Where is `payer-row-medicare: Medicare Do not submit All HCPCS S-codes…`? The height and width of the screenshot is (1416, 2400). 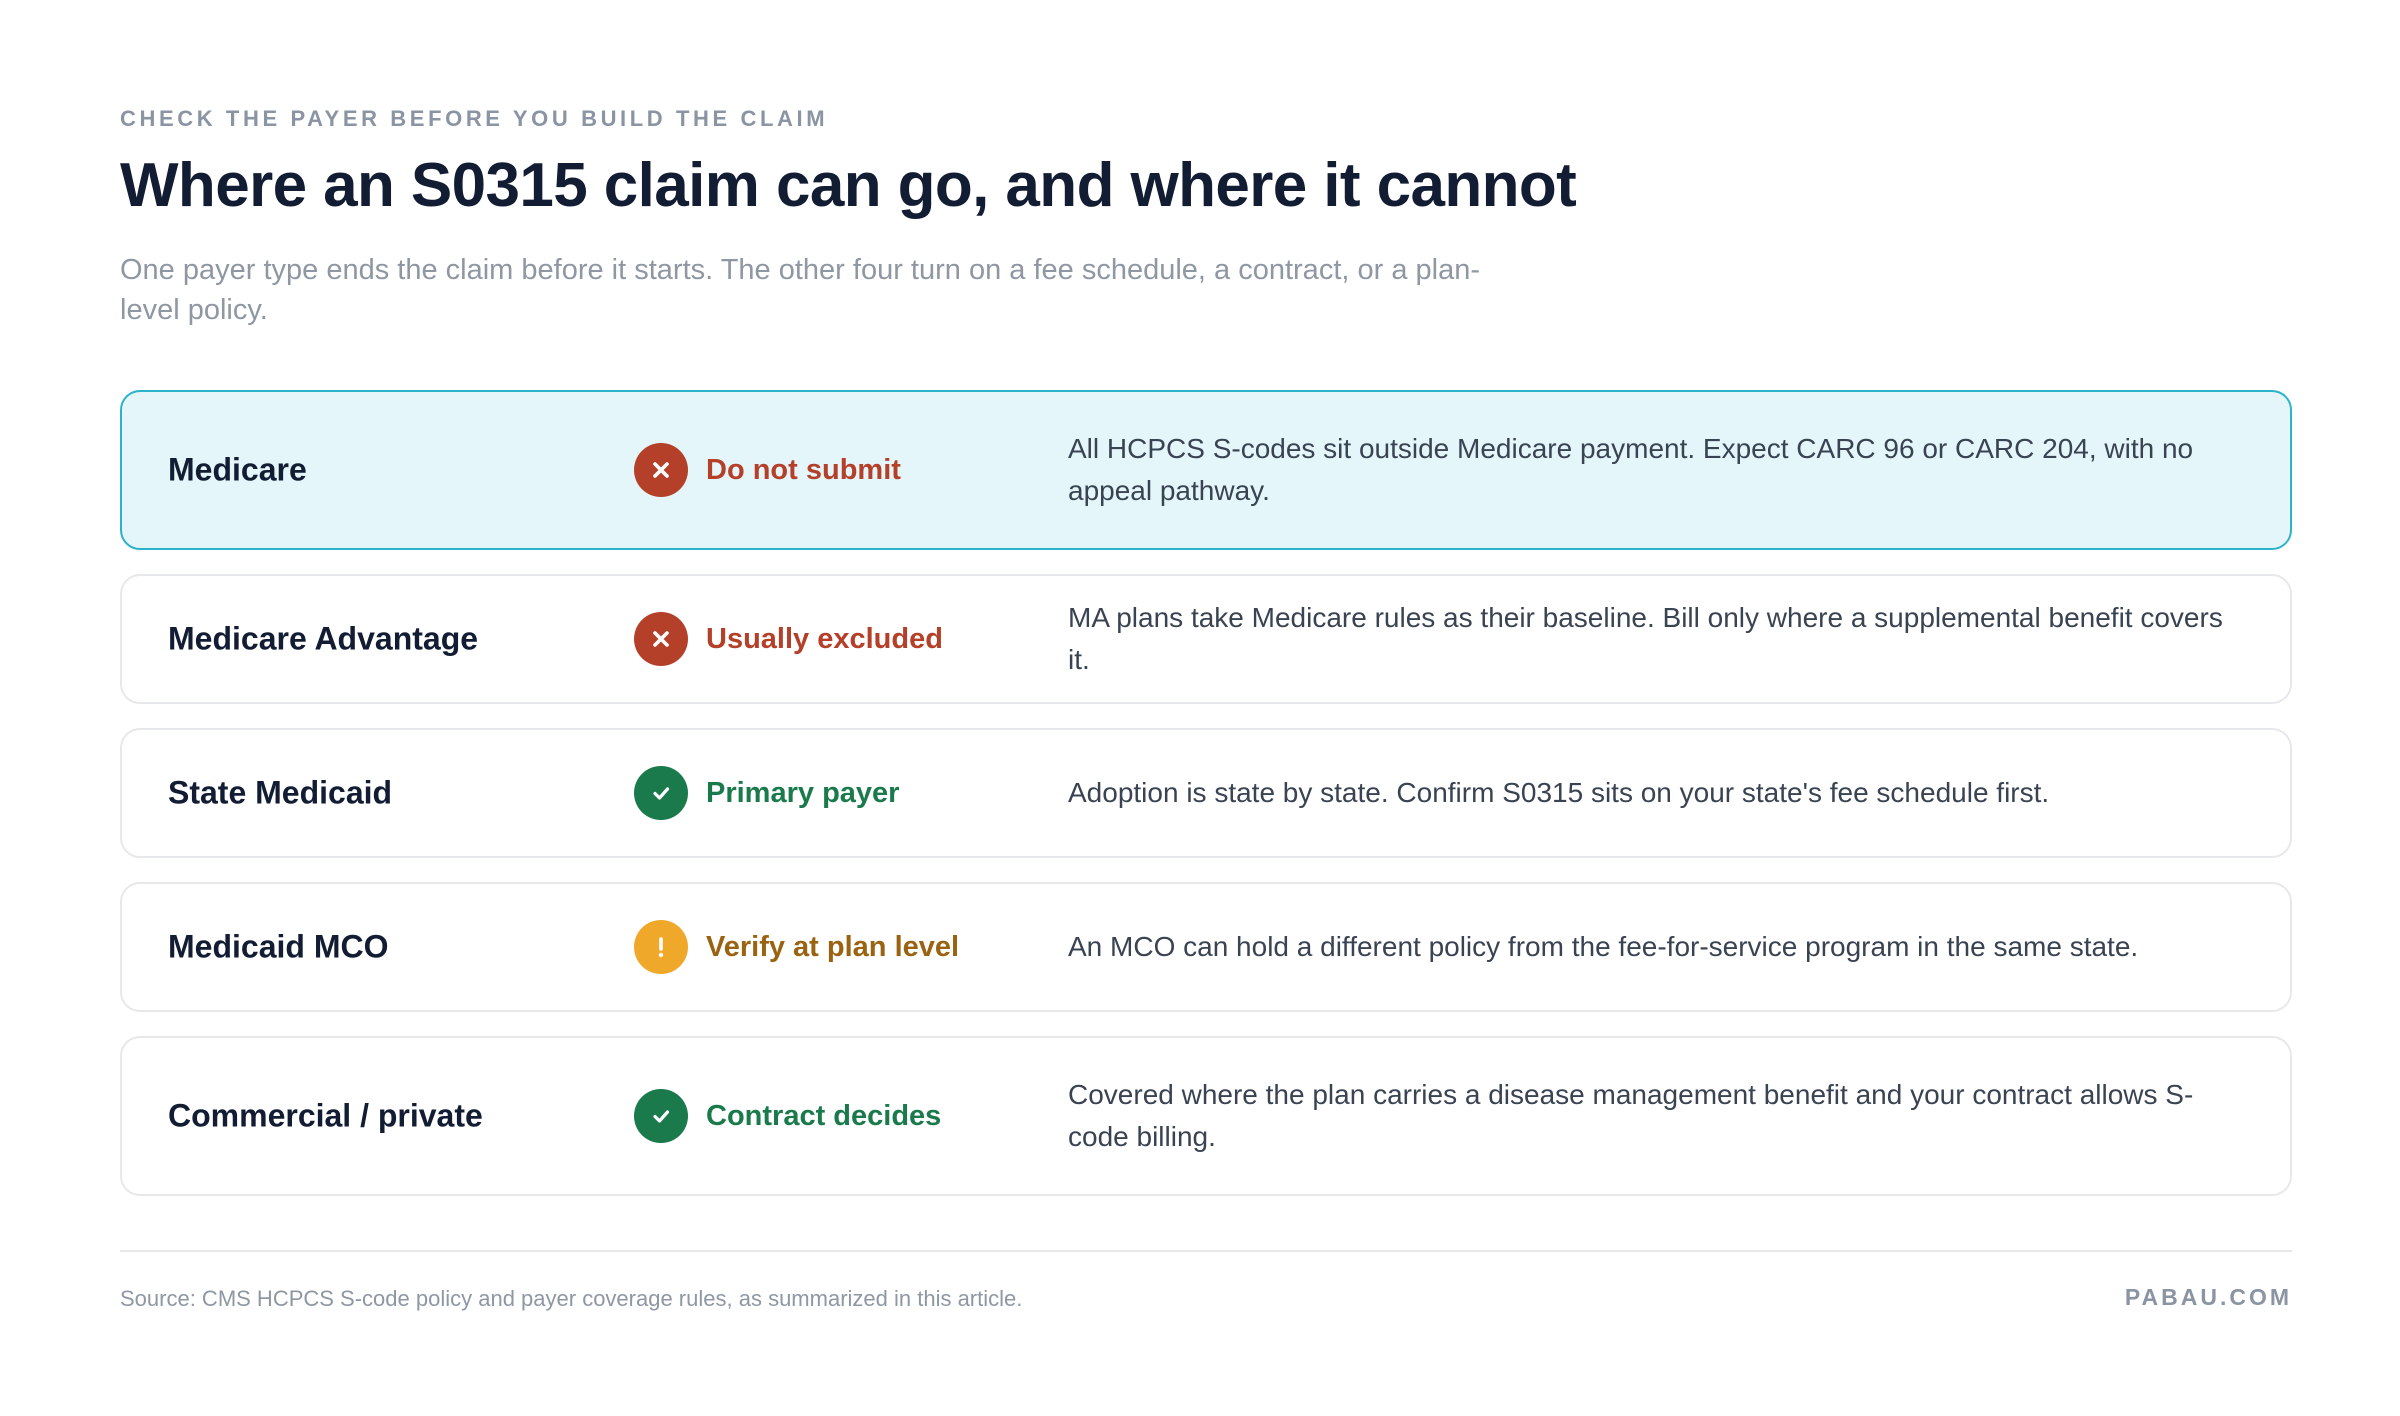
payer-row-medicare: Medicare Do not submit All HCPCS S-codes… is located at coordinates (1206, 470).